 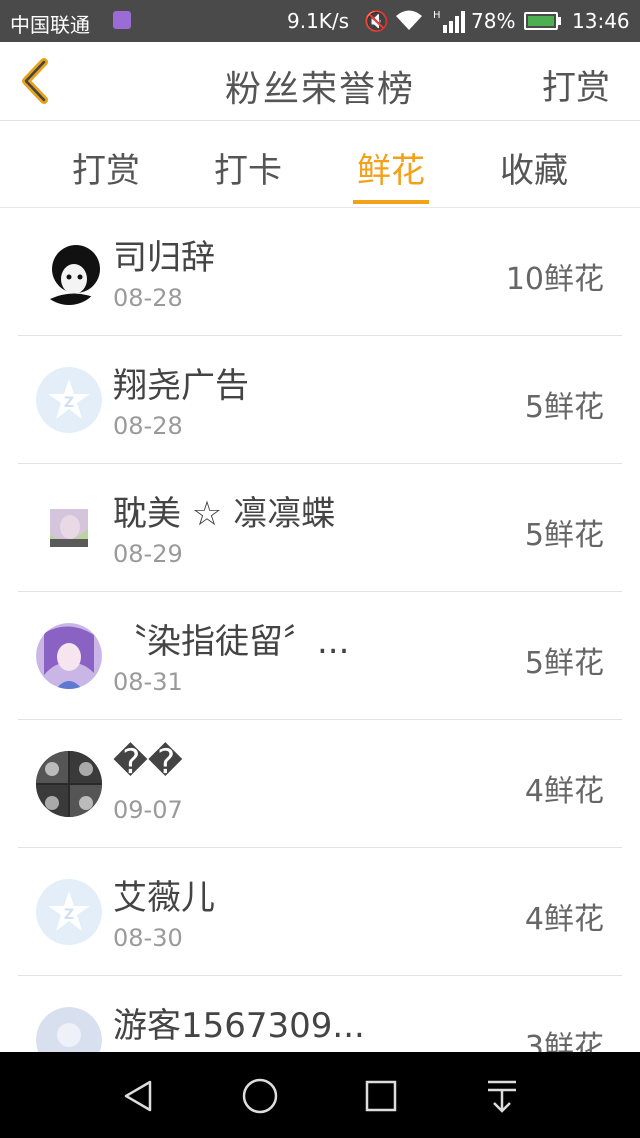 I want to click on tab-flowers: 鲜花, so click(x=391, y=167).